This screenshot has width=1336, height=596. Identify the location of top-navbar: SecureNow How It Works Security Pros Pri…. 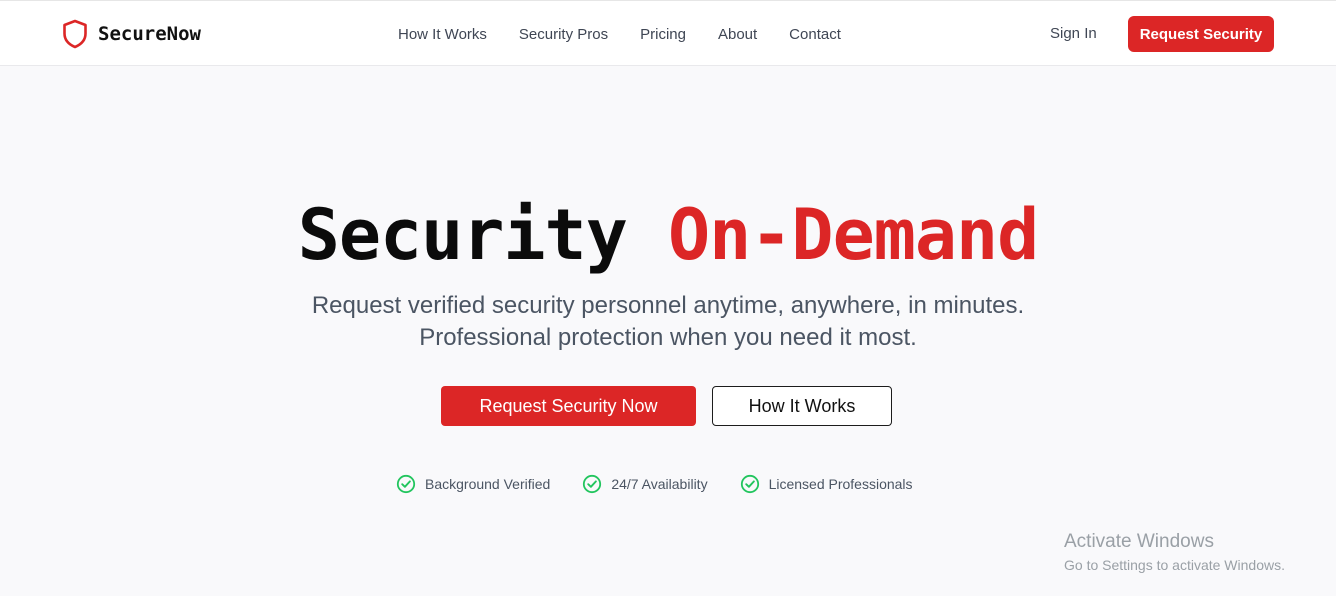
(668, 33).